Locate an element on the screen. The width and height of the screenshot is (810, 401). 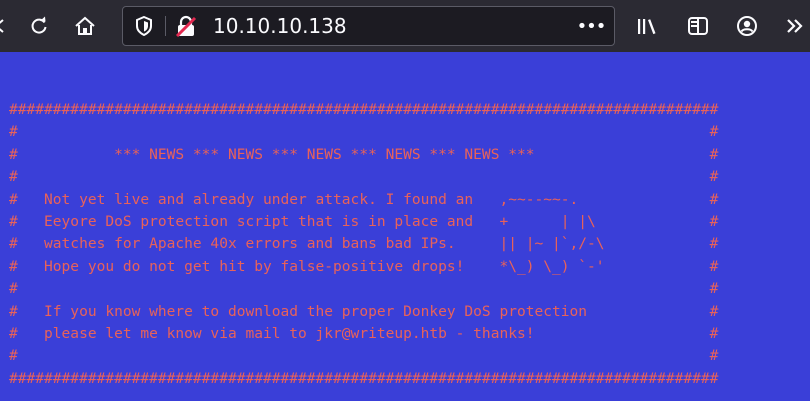
page-actions-button: ••• is located at coordinates (591, 26).